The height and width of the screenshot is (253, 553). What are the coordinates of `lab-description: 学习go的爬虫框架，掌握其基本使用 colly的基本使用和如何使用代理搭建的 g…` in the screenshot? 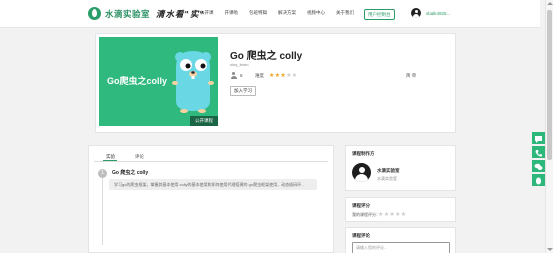 It's located at (213, 184).